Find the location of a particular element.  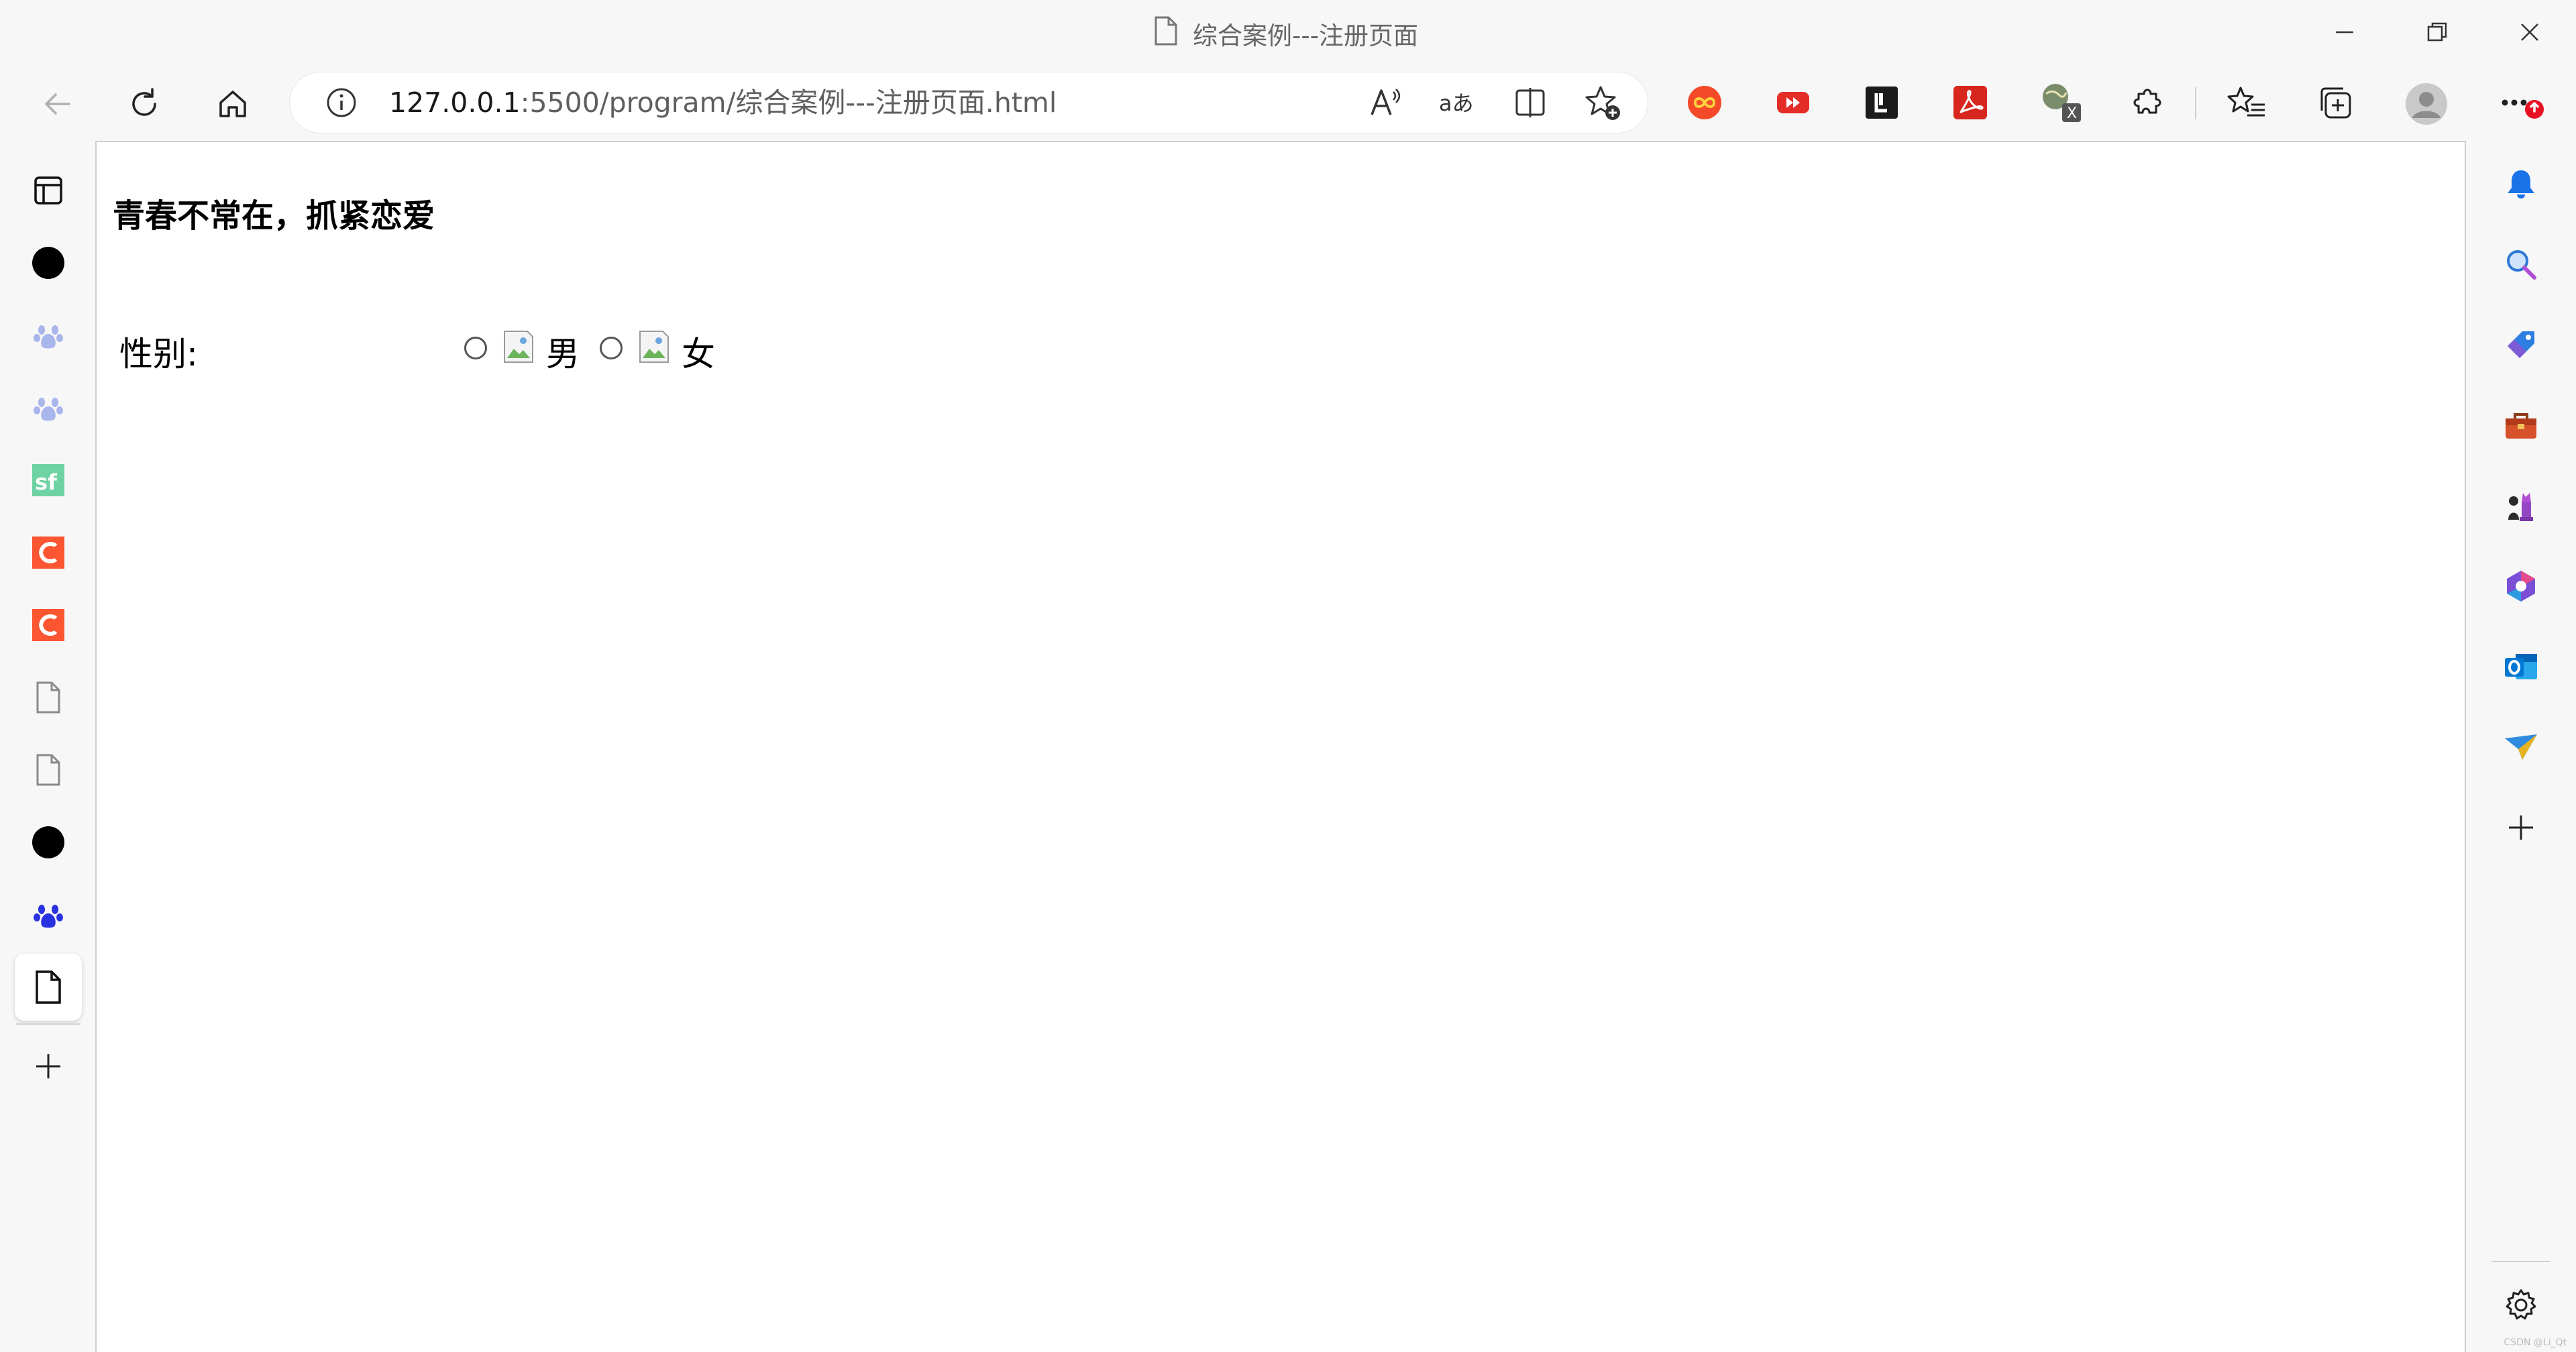

settings-more-button is located at coordinates (2524, 102).